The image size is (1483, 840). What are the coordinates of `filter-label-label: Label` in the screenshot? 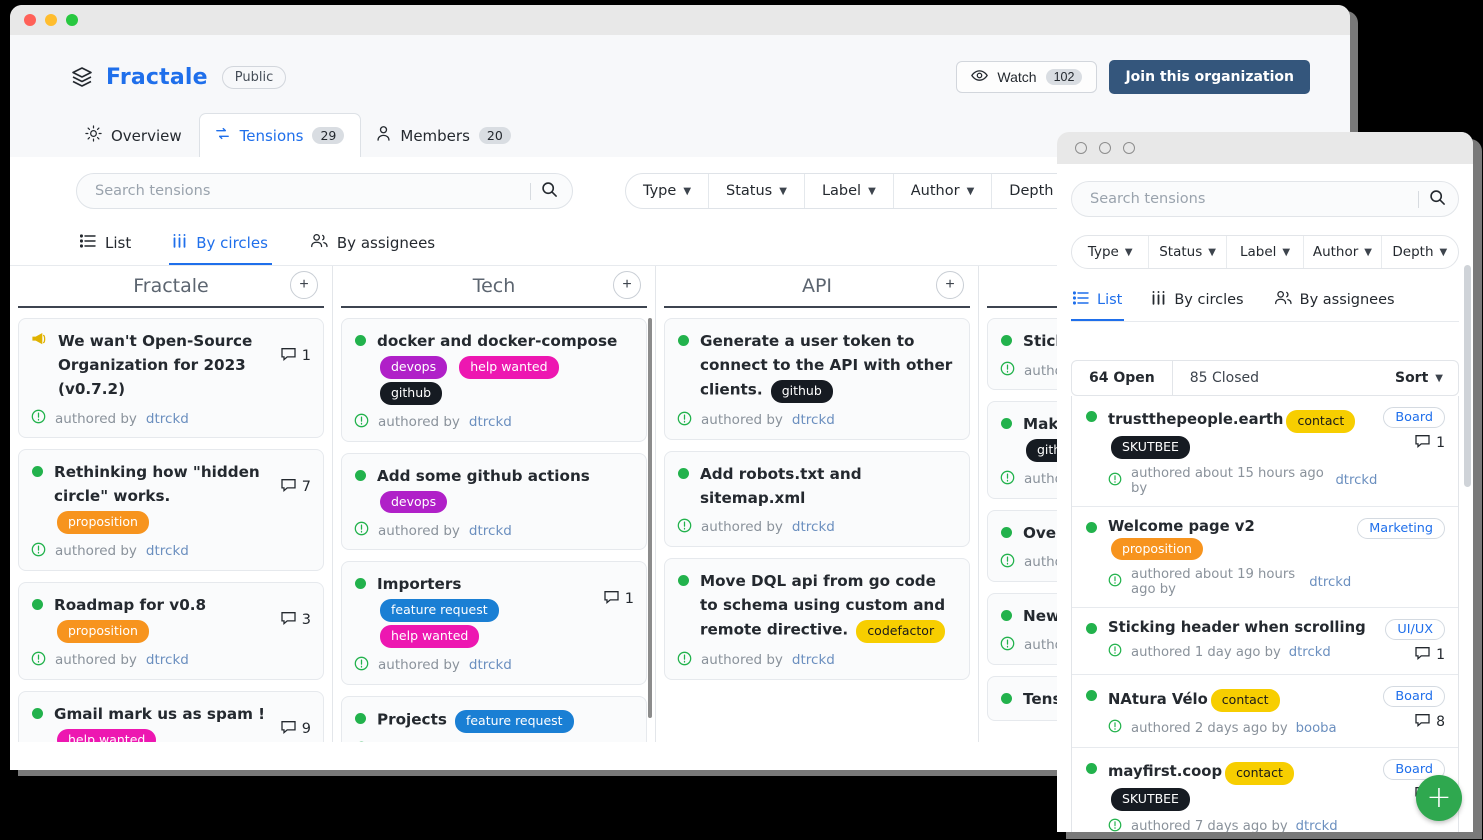 It's located at (841, 191).